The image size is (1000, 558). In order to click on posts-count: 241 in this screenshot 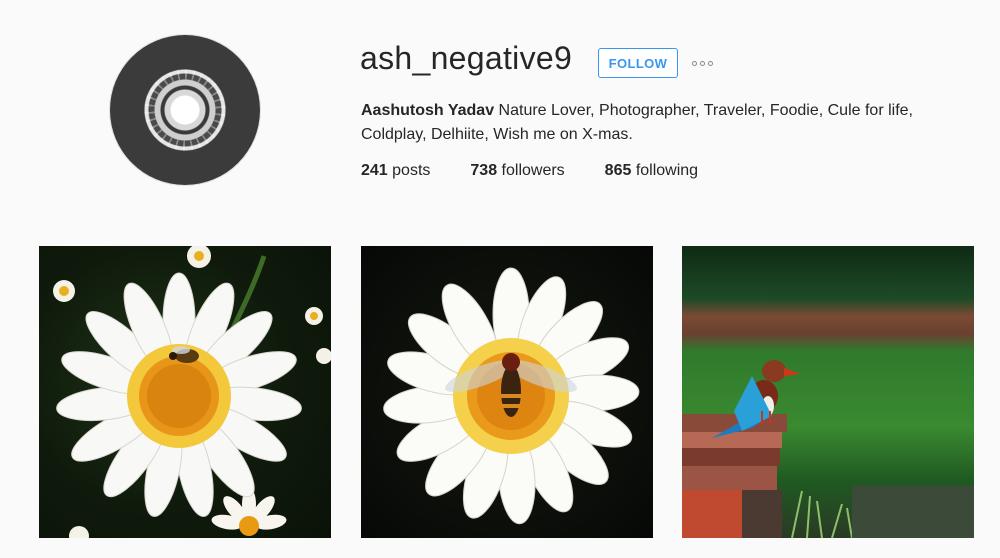, I will do `click(374, 170)`.